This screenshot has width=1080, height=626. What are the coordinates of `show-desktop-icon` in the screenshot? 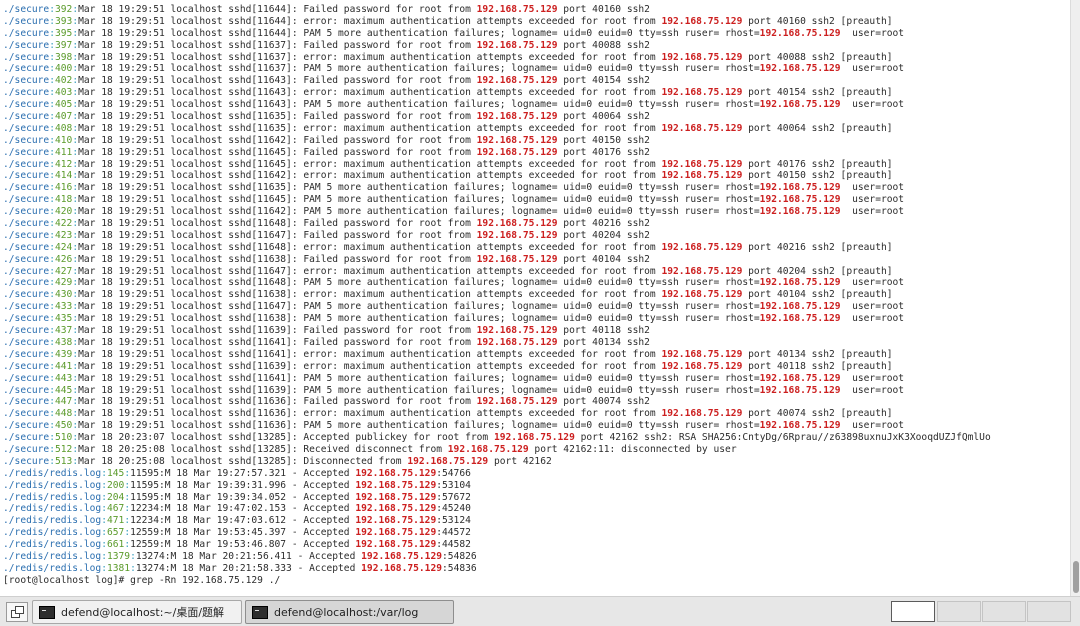 It's located at (17, 612).